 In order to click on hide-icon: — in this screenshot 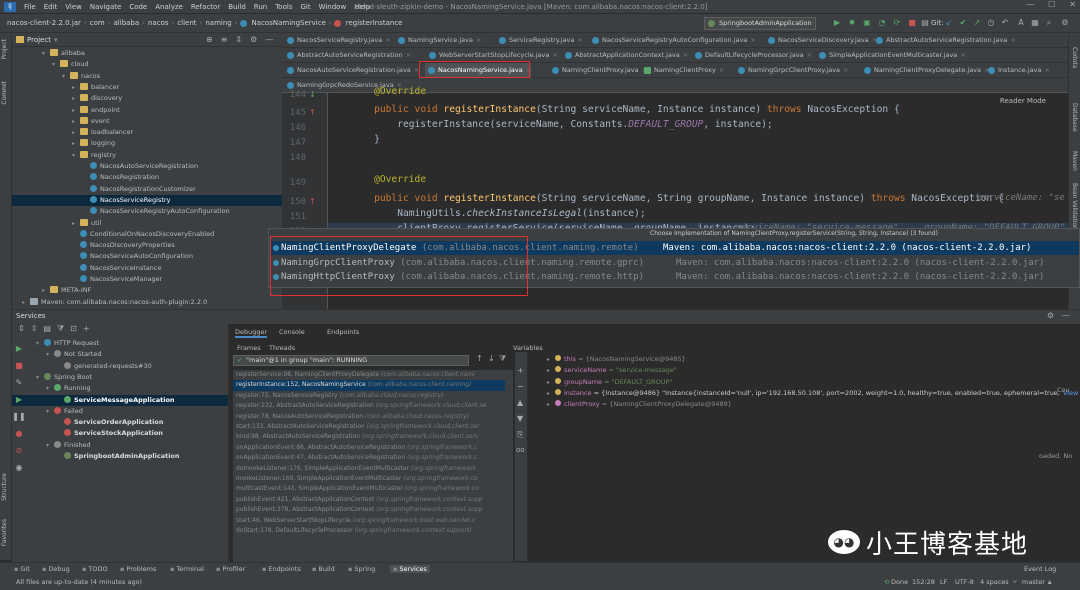, I will do `click(1066, 315)`.